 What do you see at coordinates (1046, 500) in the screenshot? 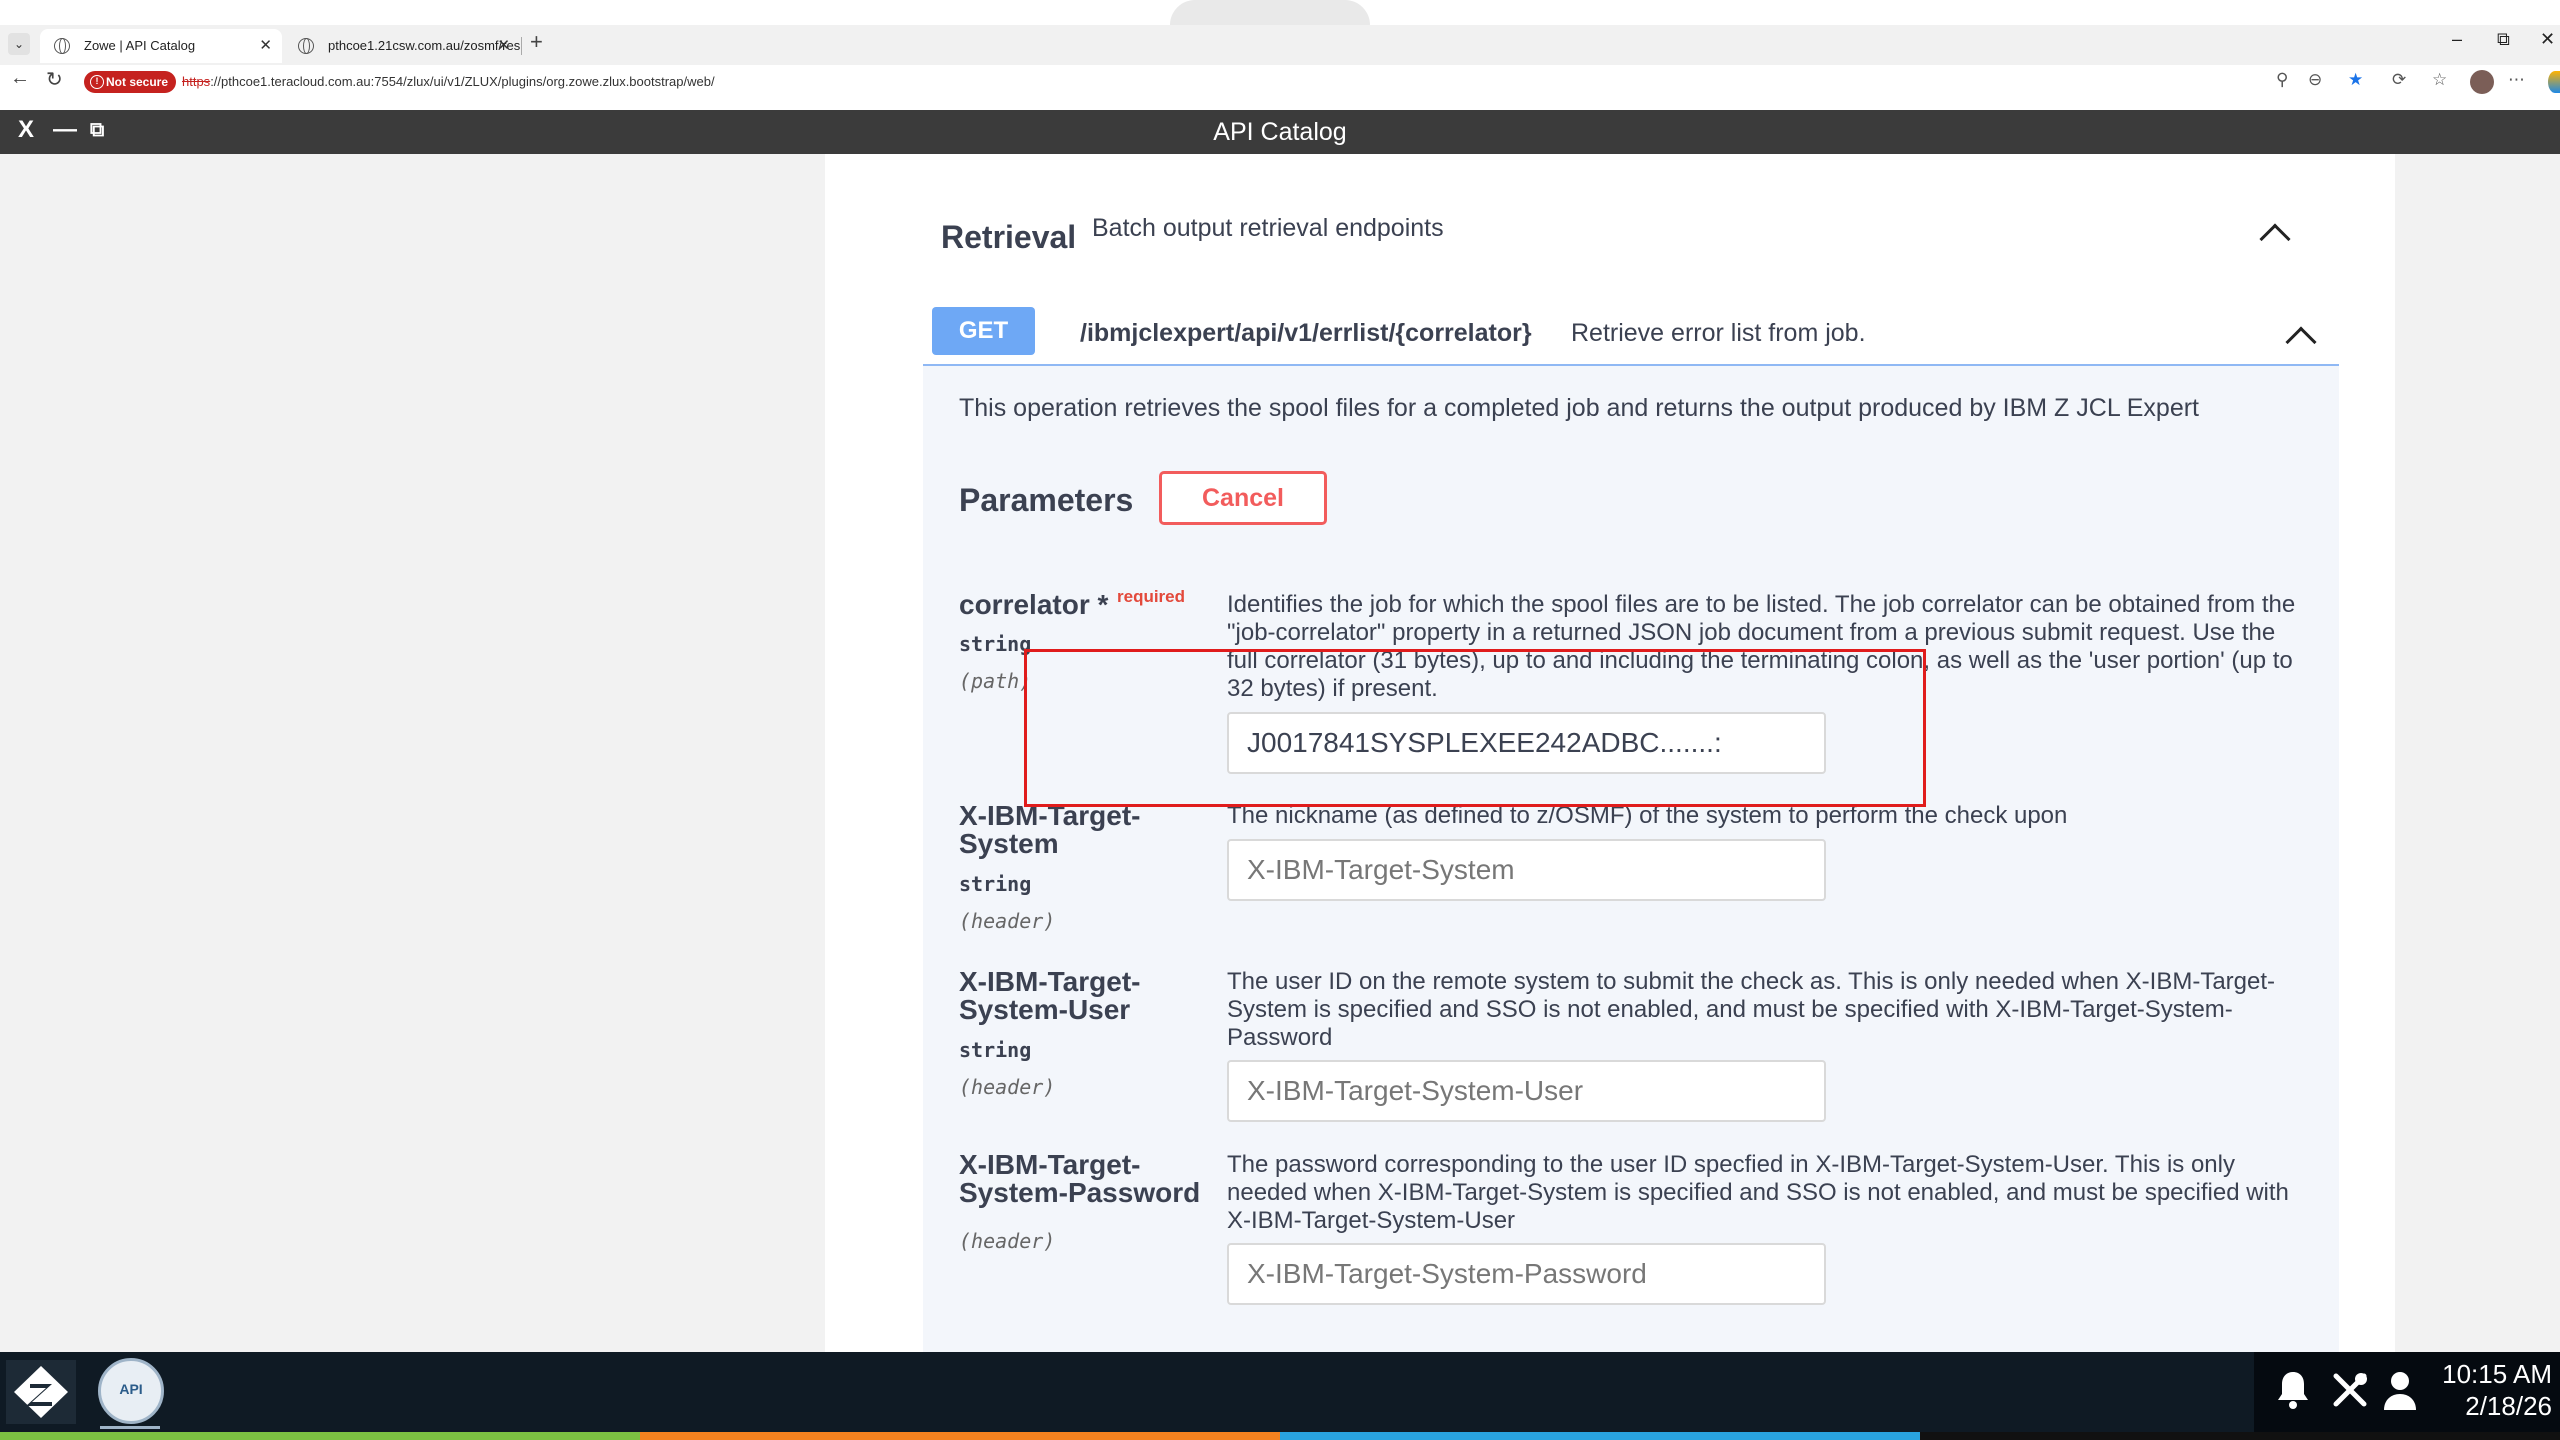
I see `parameters-title: Parameters` at bounding box center [1046, 500].